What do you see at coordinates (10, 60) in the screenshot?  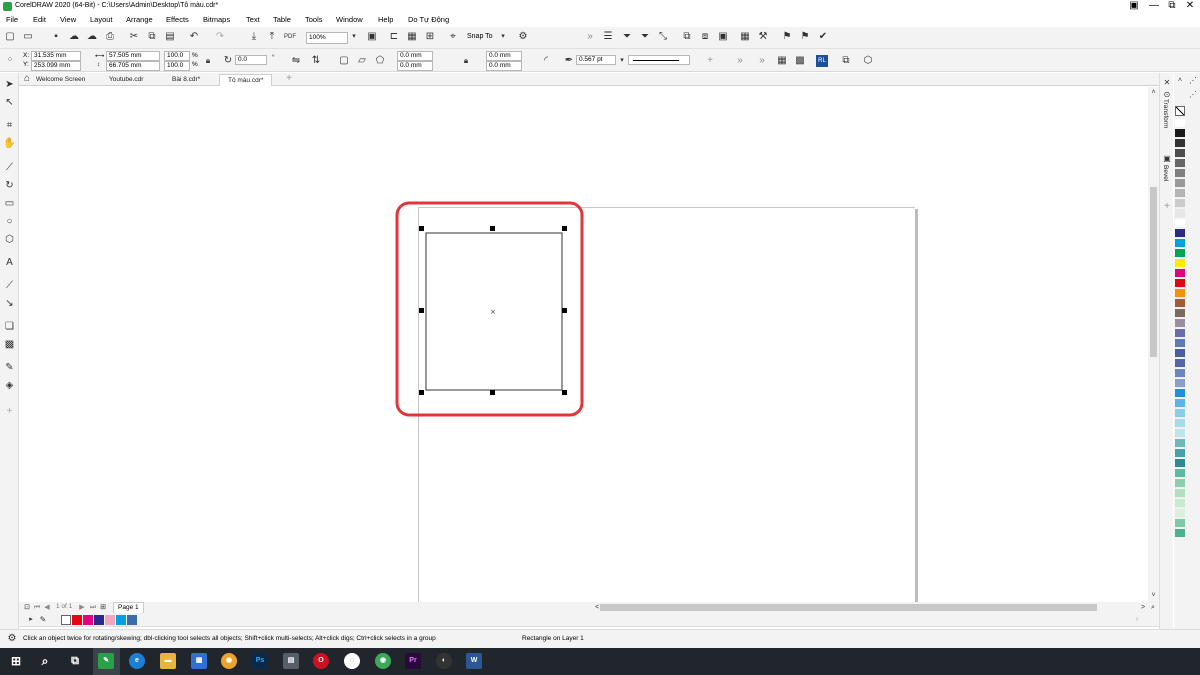 I see `reference-point-icon: ⁘` at bounding box center [10, 60].